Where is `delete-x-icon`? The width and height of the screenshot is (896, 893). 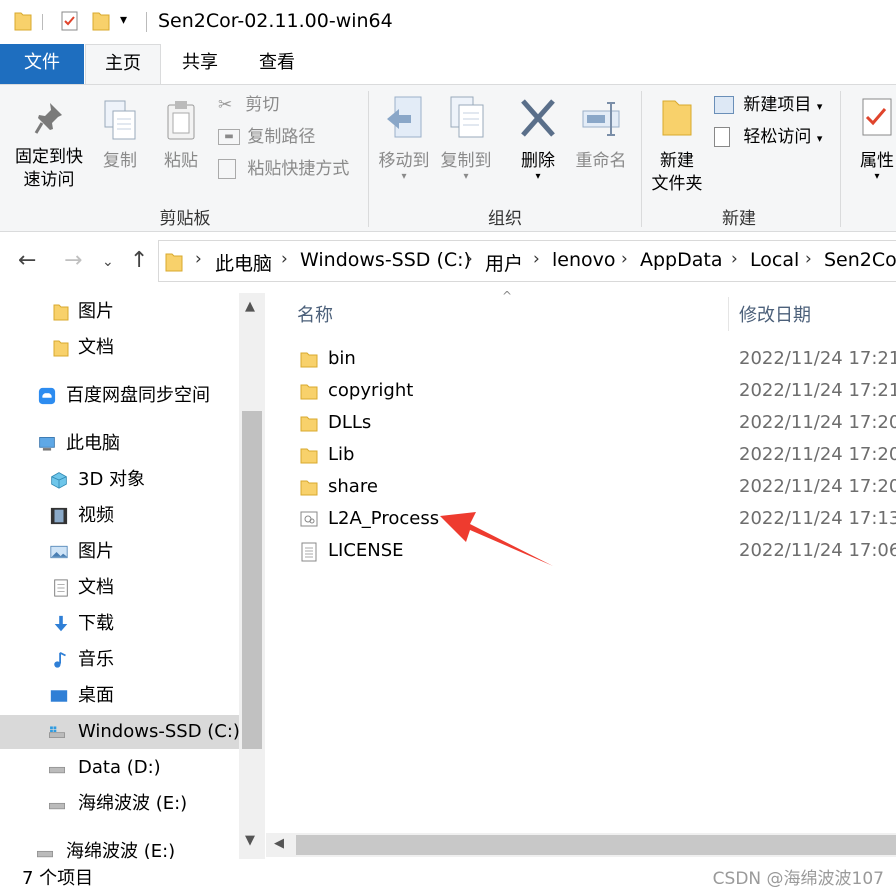
delete-x-icon is located at coordinates (538, 118).